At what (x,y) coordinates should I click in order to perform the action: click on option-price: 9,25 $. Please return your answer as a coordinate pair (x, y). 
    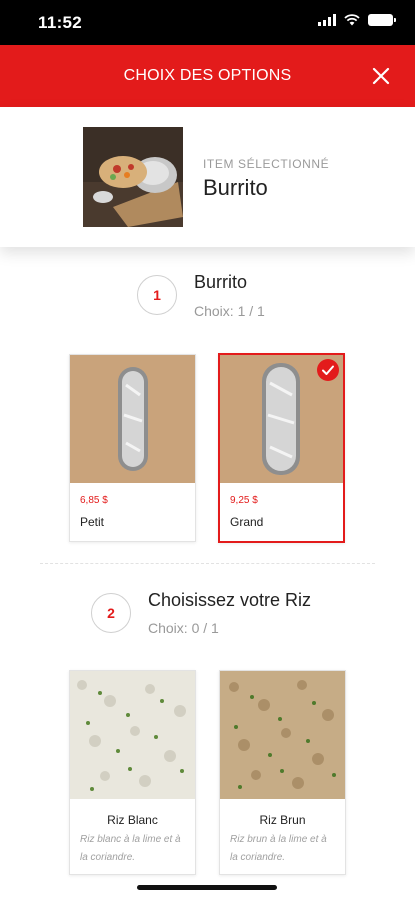
    Looking at the image, I should click on (244, 500).